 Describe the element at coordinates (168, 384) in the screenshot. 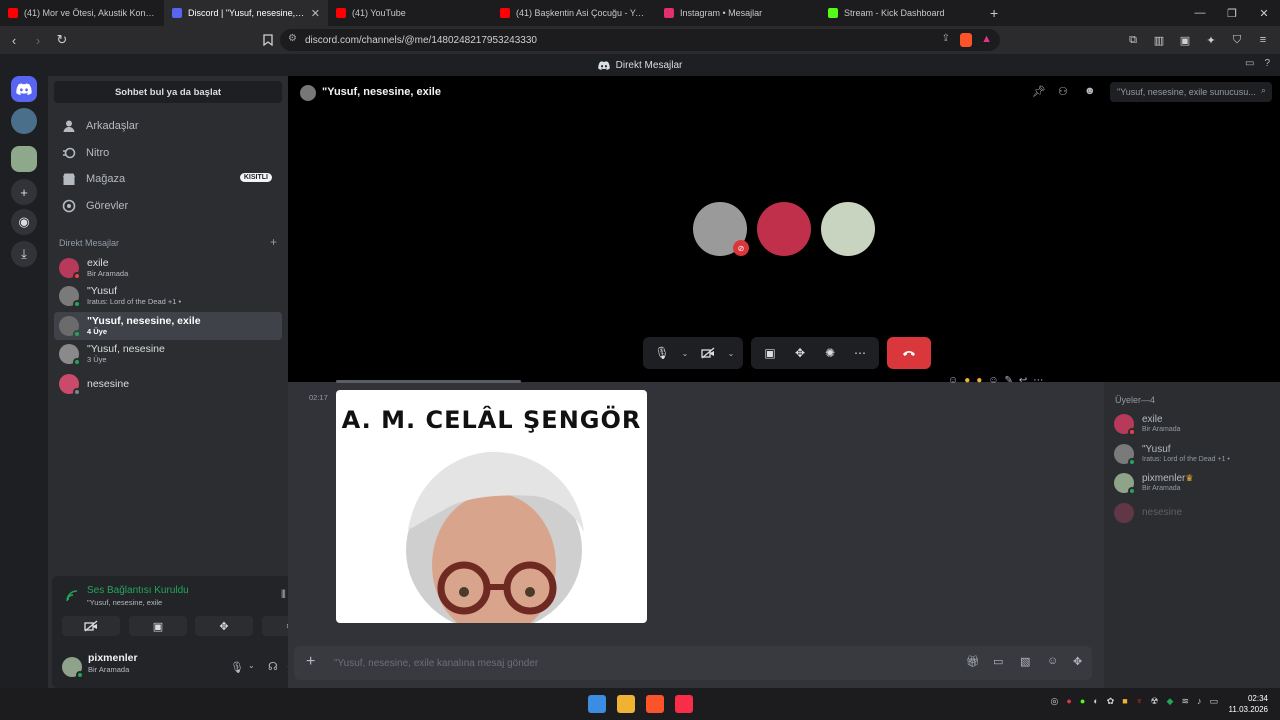

I see `dm-list-item: nesesine` at that location.